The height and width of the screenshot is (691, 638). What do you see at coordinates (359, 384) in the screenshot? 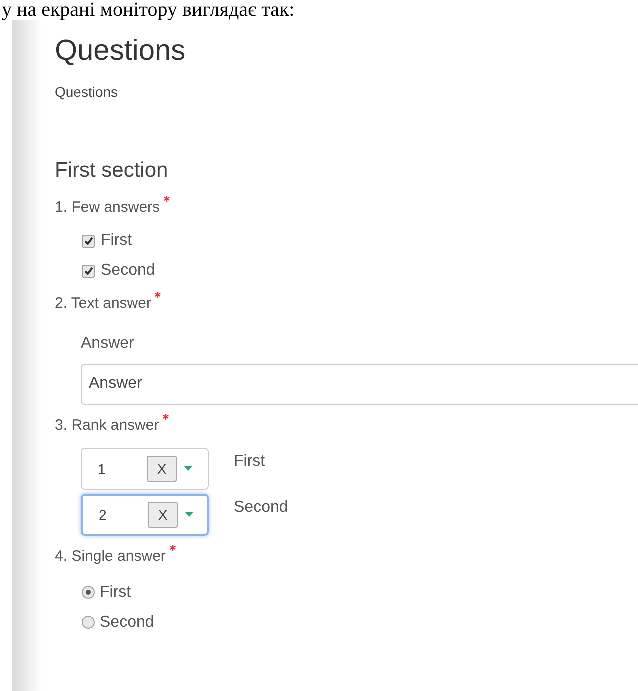
I see `answer-field: Answer` at bounding box center [359, 384].